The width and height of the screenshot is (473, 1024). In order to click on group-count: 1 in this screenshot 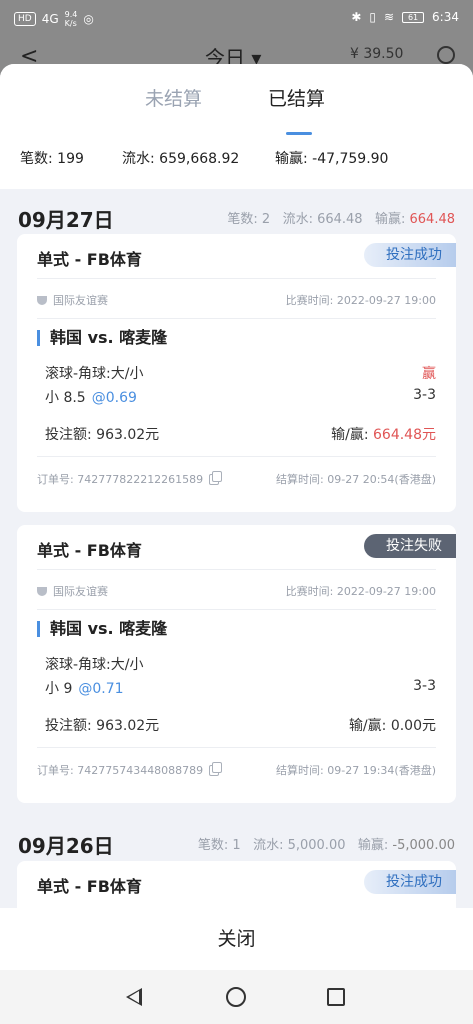, I will do `click(236, 845)`.